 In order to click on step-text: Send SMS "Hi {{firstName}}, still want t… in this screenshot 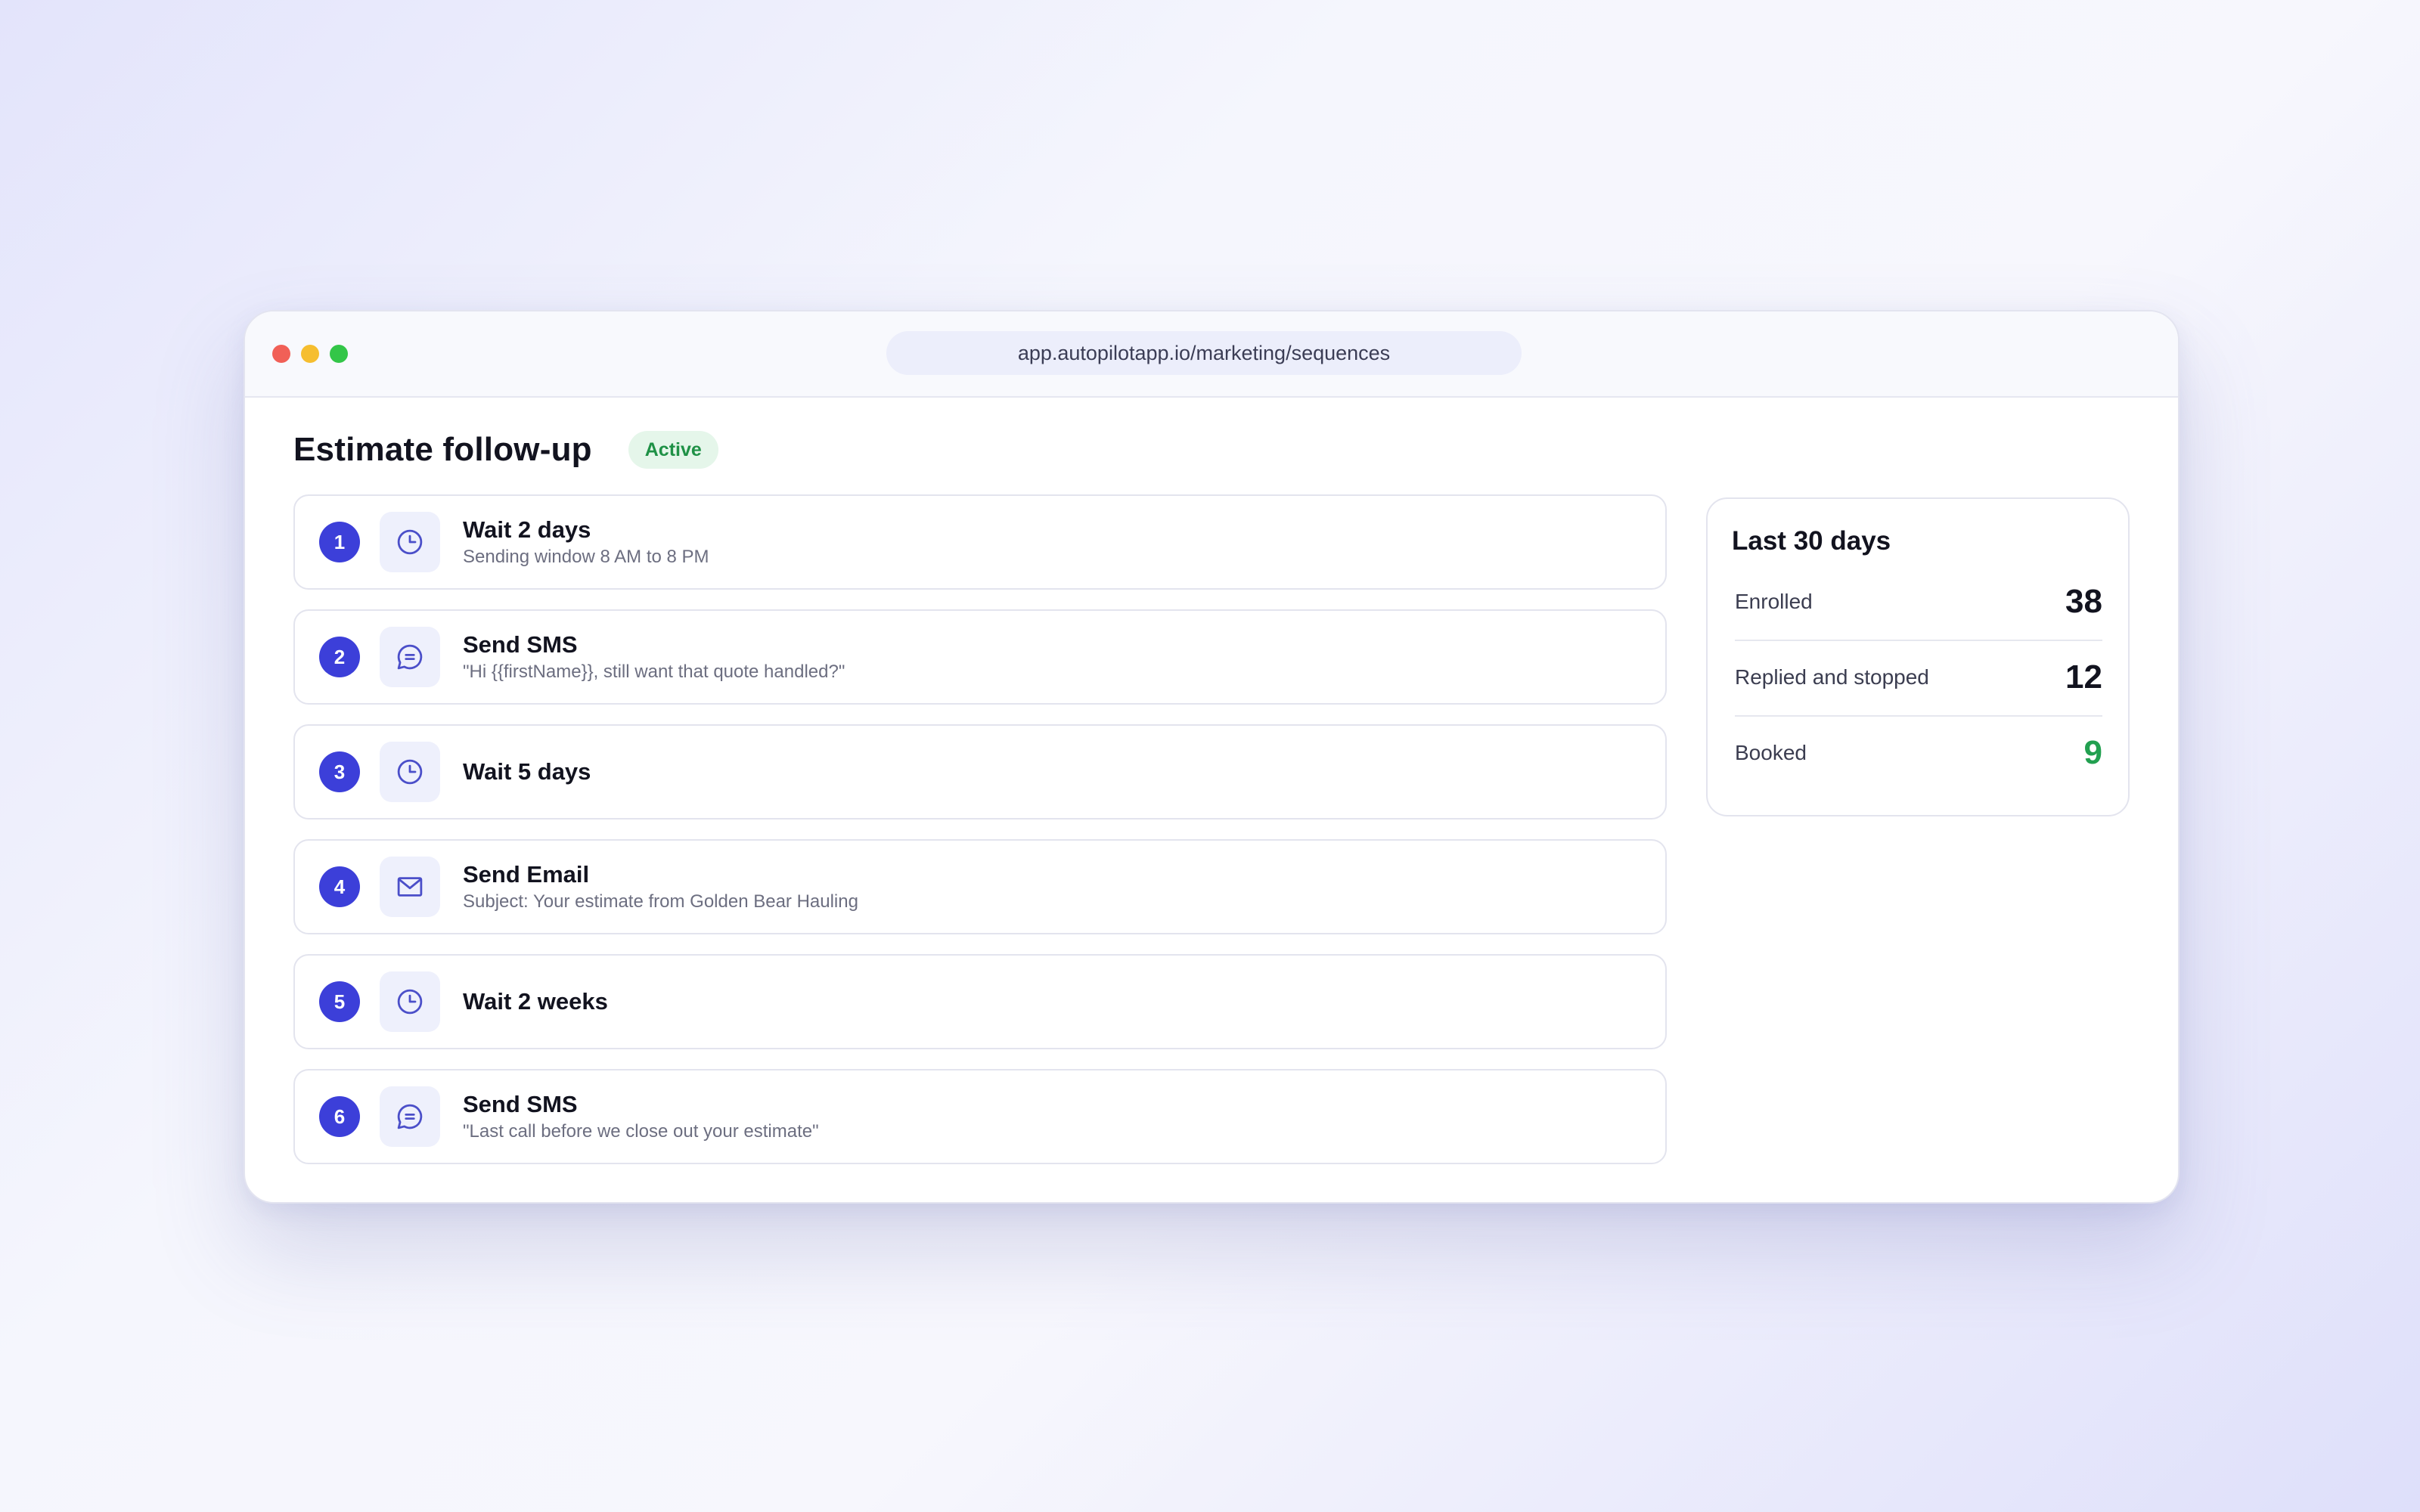, I will do `click(654, 657)`.